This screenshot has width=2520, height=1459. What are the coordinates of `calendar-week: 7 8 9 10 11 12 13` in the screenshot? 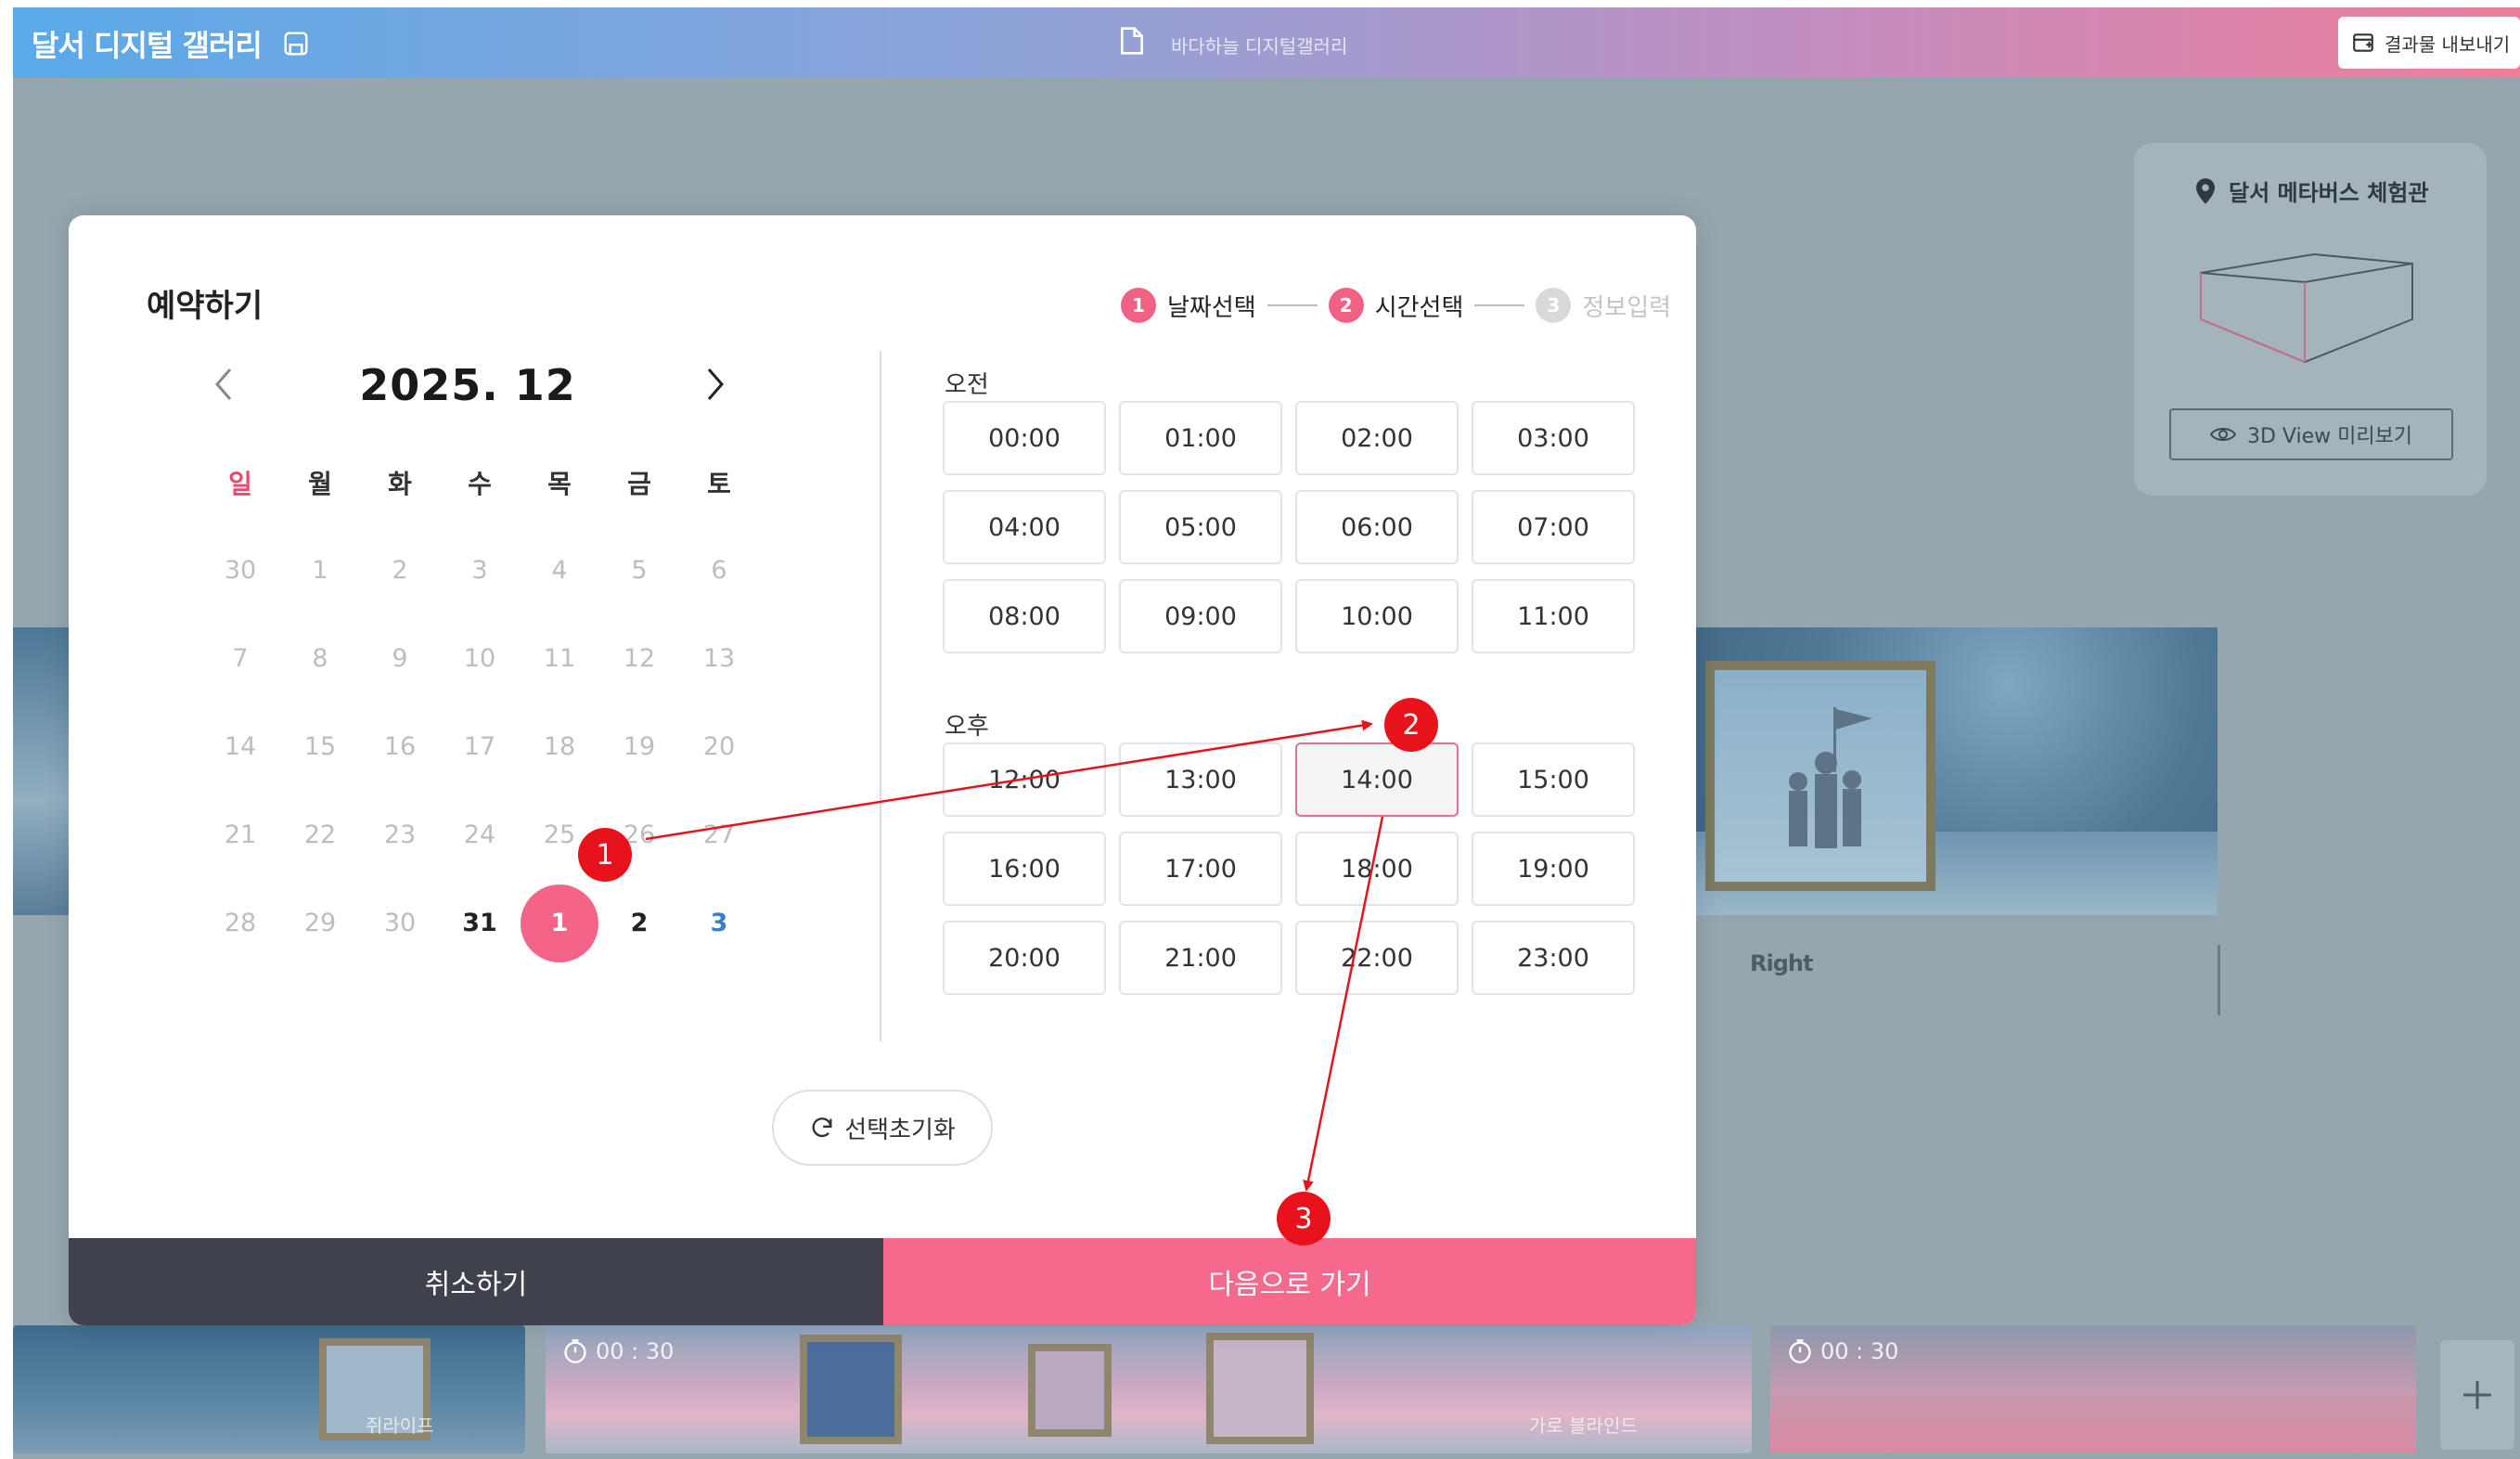 It's located at (480, 658).